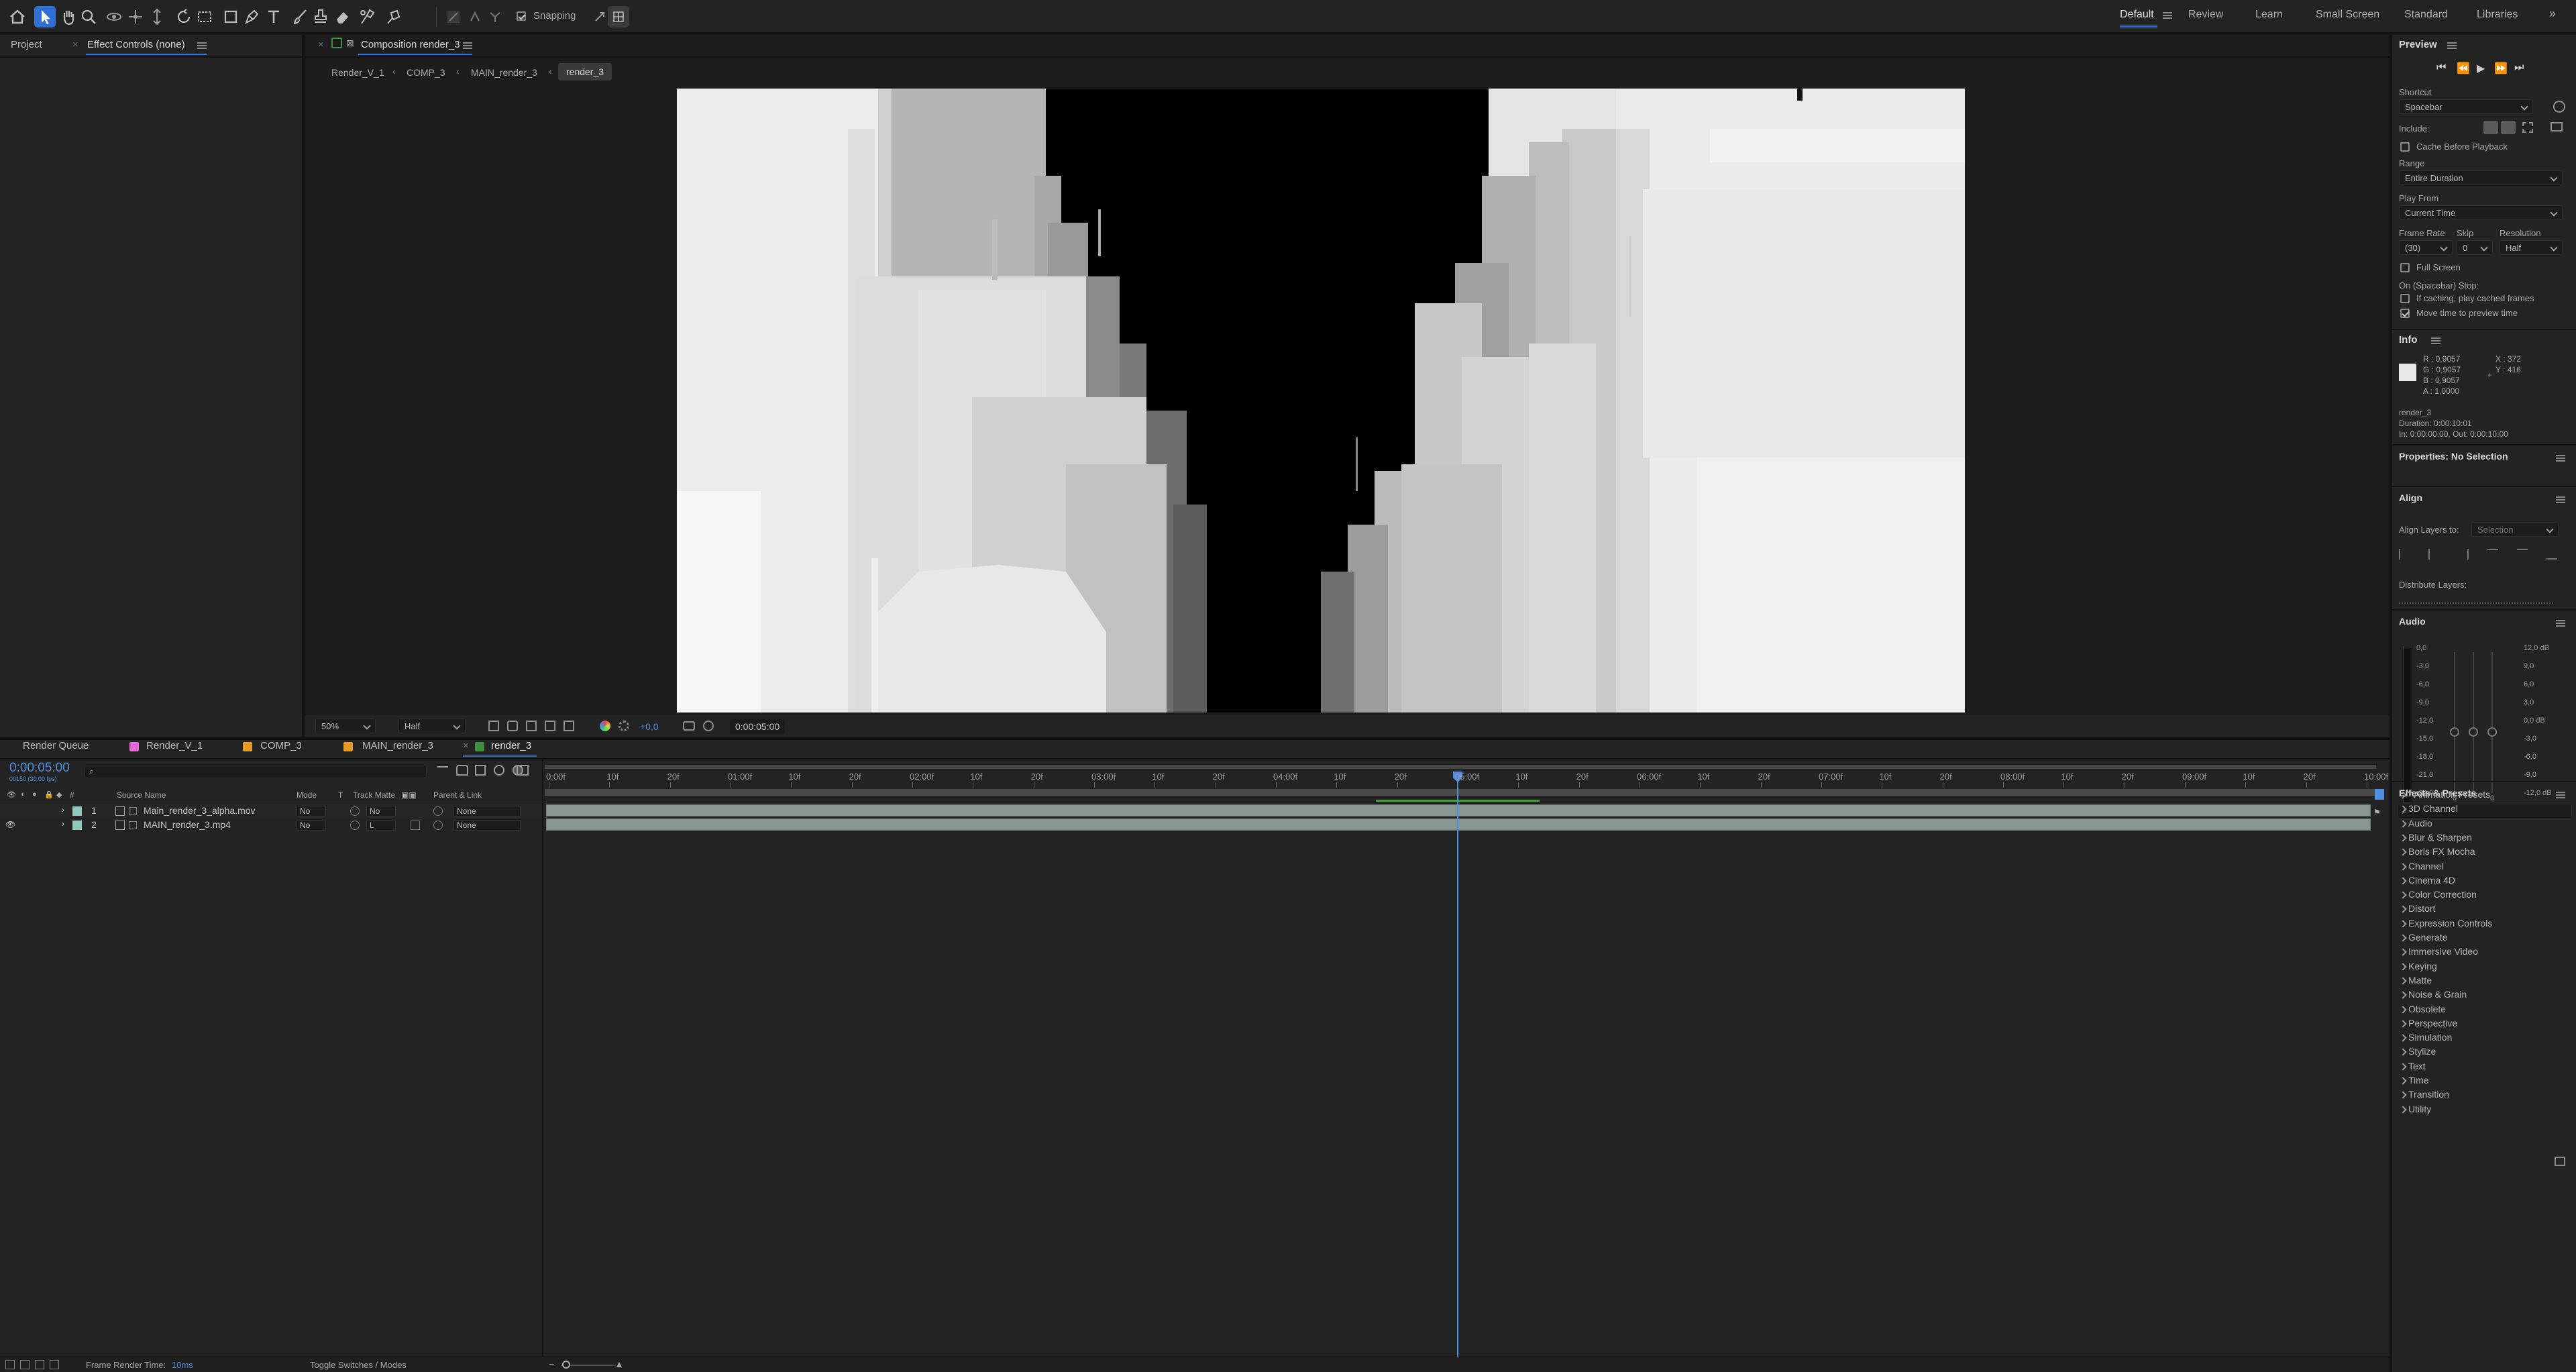  I want to click on cache-before-playback-checkbox, so click(2405, 147).